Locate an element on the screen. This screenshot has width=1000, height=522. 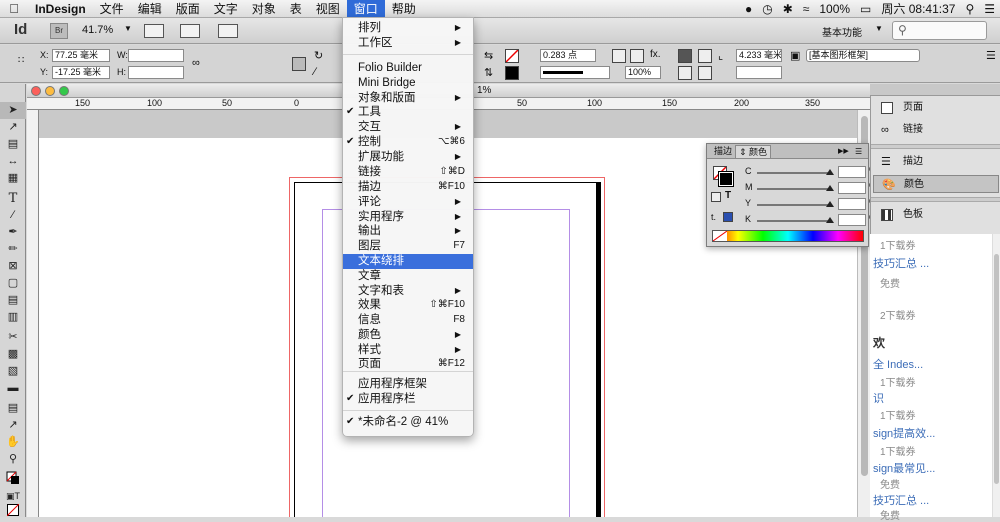
dock-header is located at coordinates (935, 90).